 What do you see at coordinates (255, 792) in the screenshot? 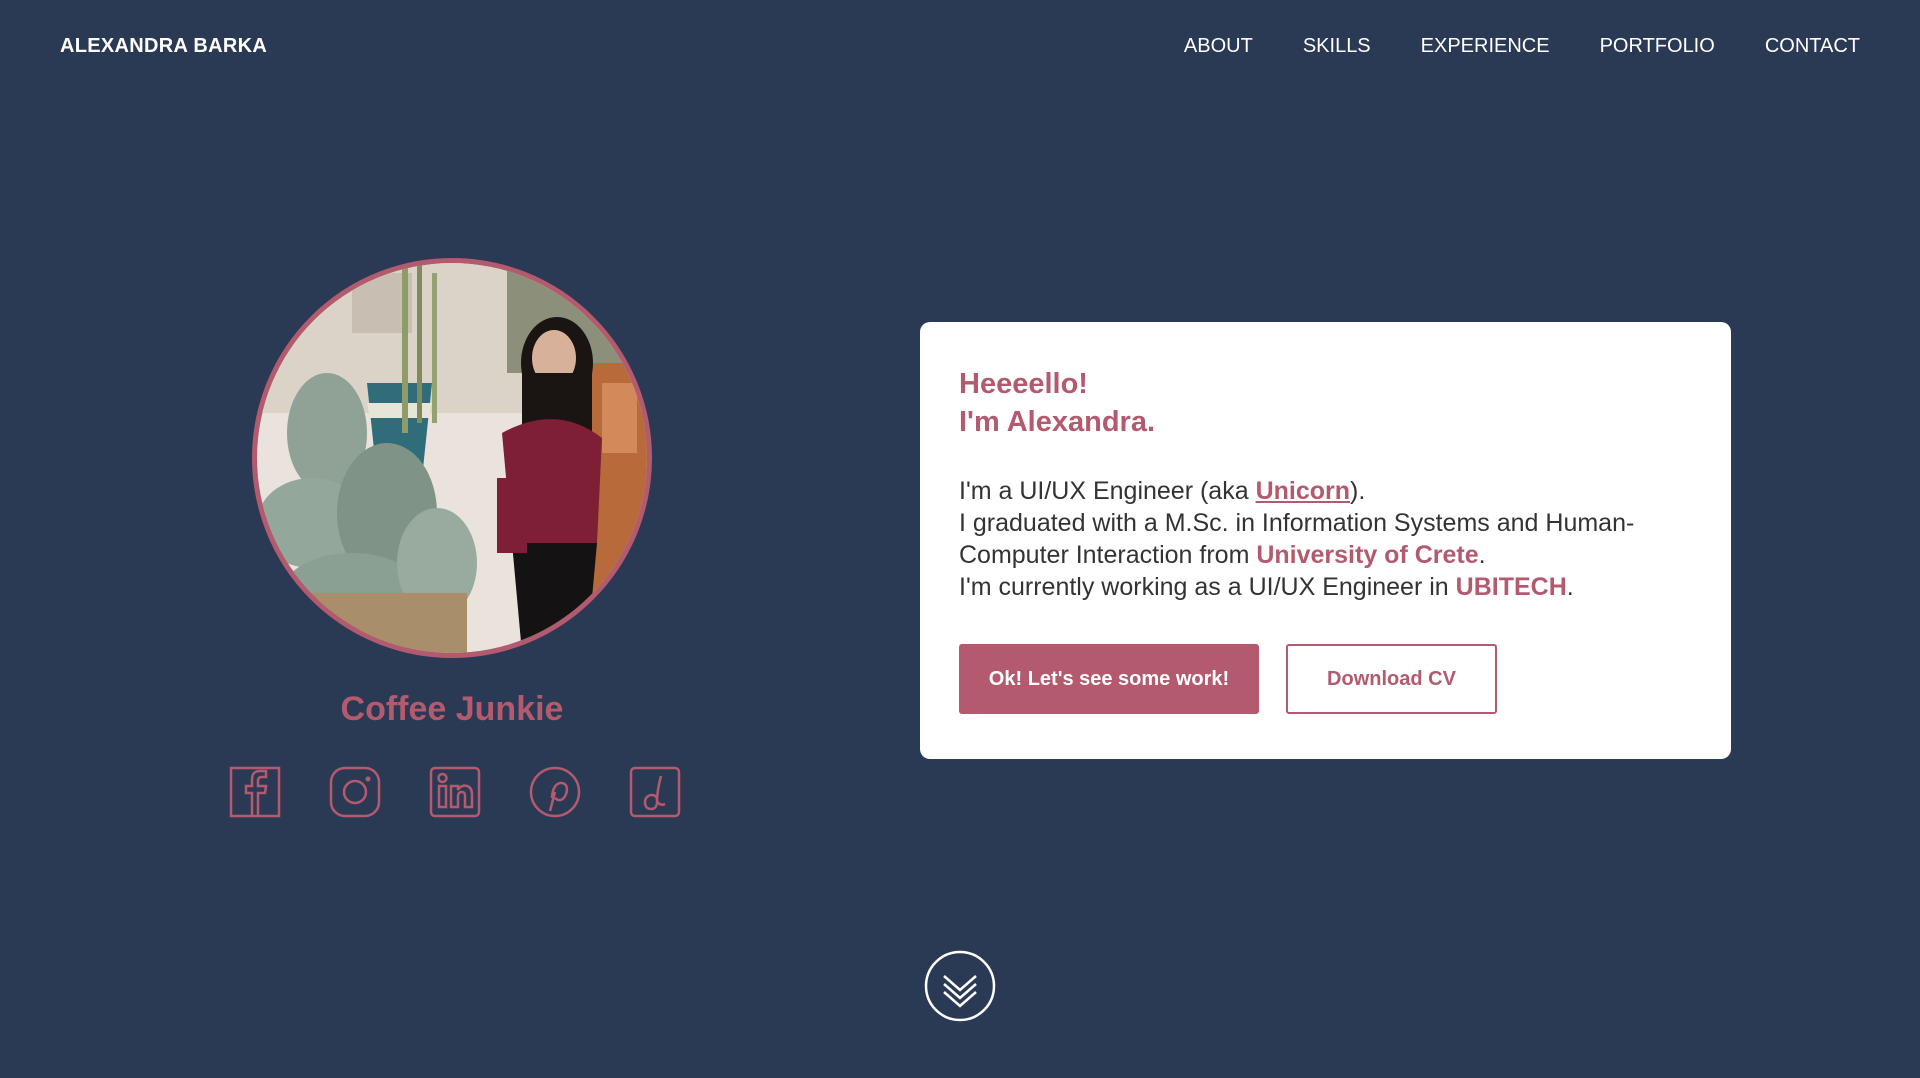
I see `facebook-icon` at bounding box center [255, 792].